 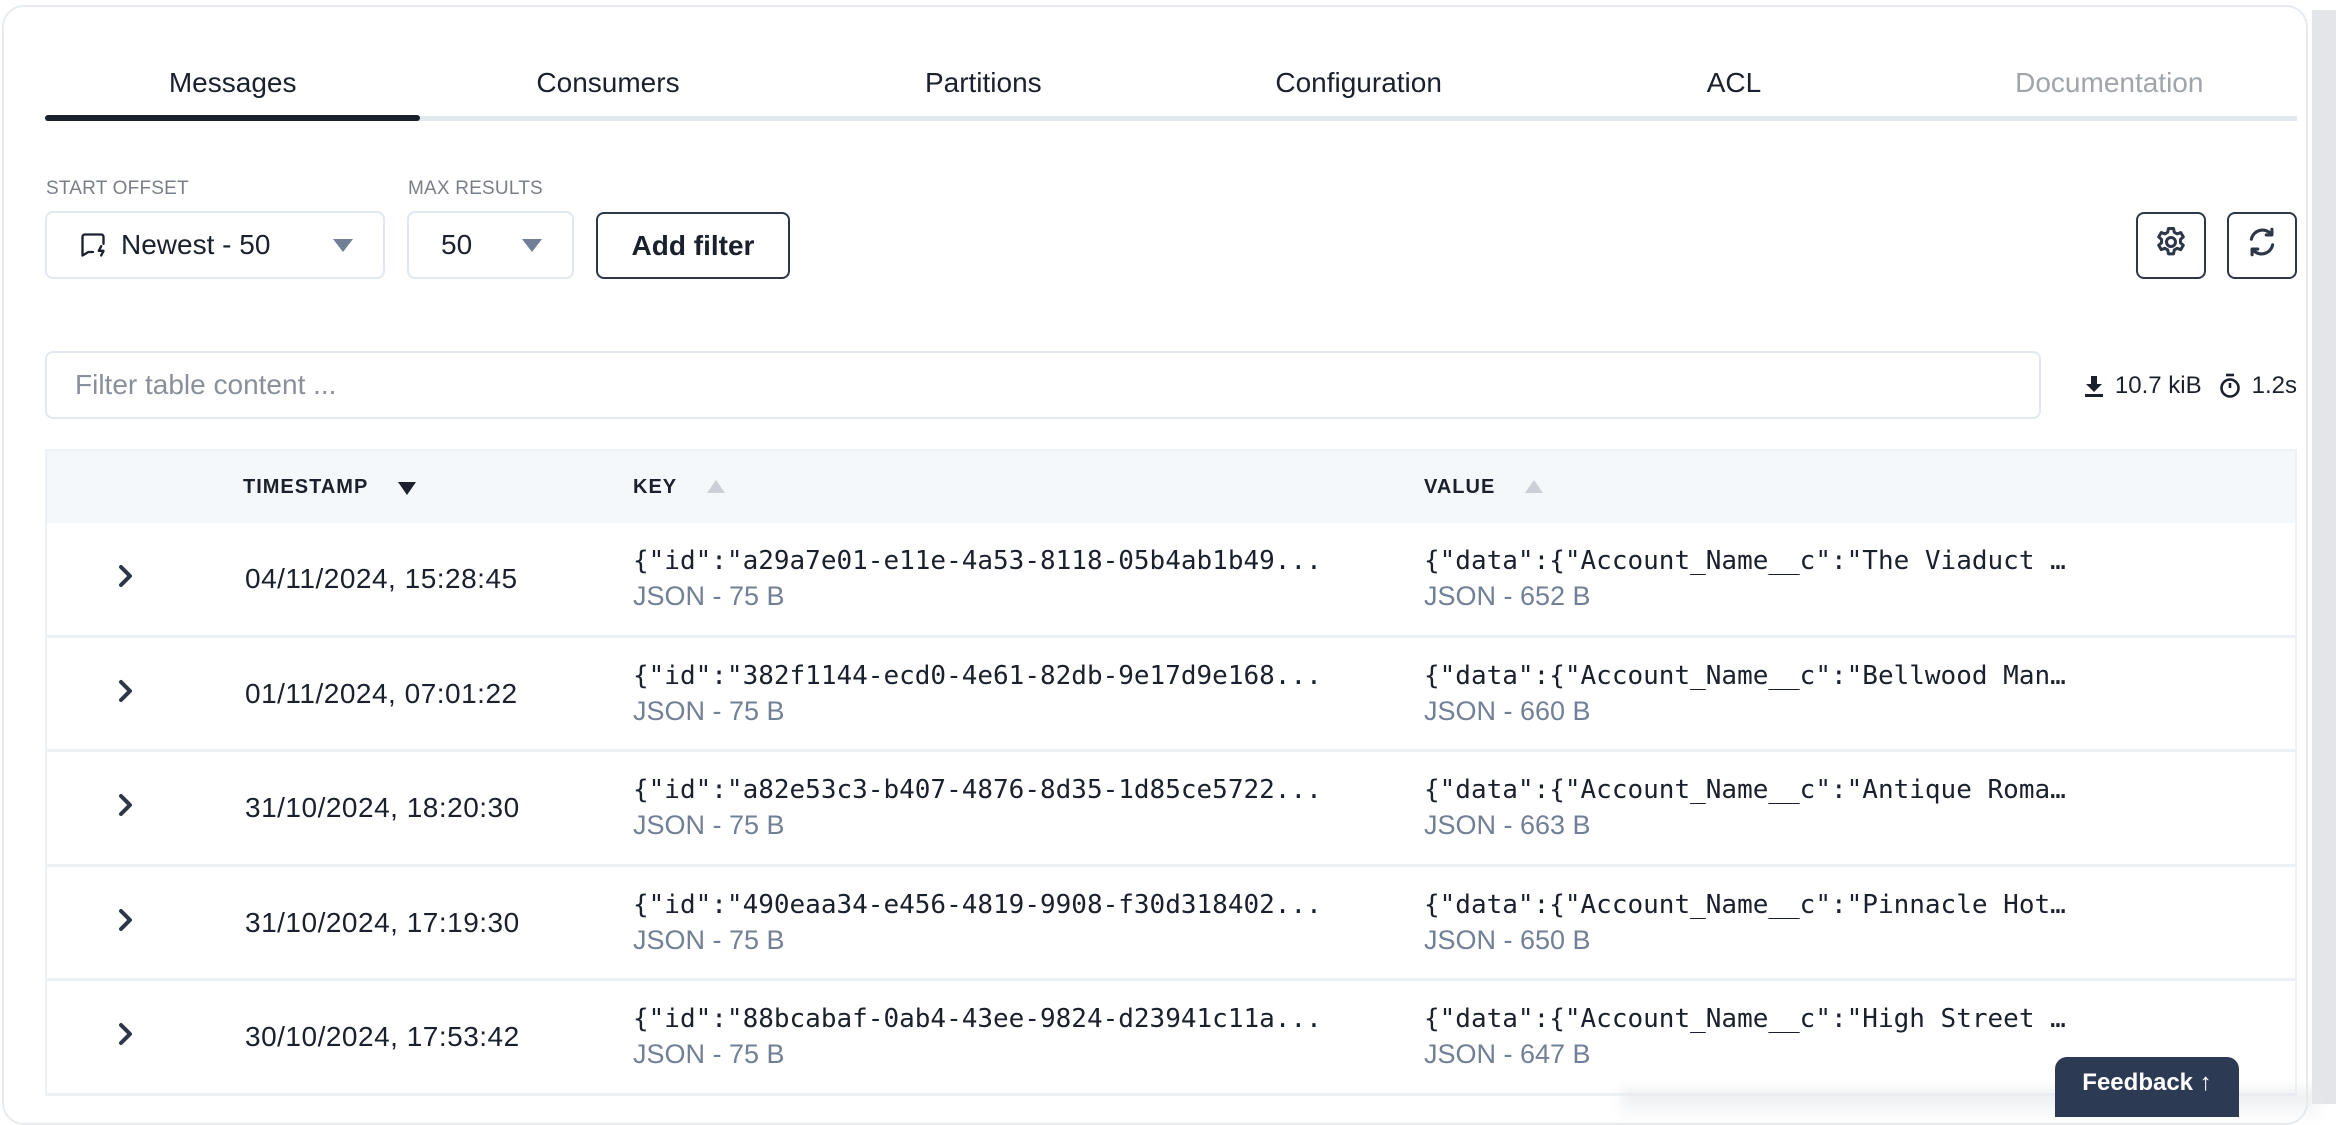 I want to click on start-offset-select: Newest - 50, so click(x=215, y=245).